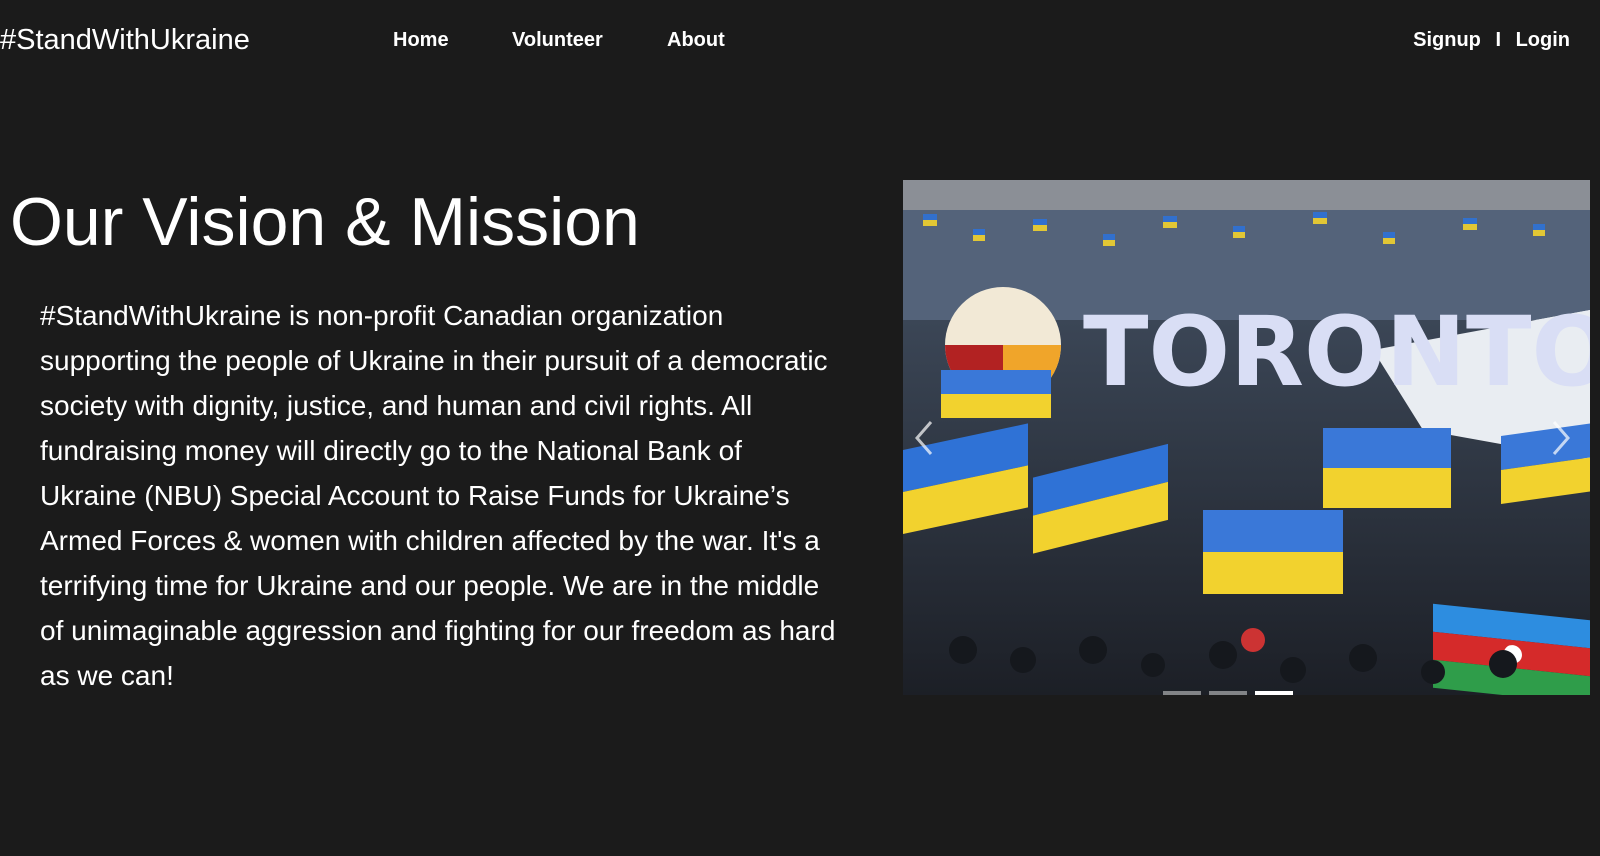 The height and width of the screenshot is (856, 1600). What do you see at coordinates (1498, 40) in the screenshot?
I see `auth-separator: I` at bounding box center [1498, 40].